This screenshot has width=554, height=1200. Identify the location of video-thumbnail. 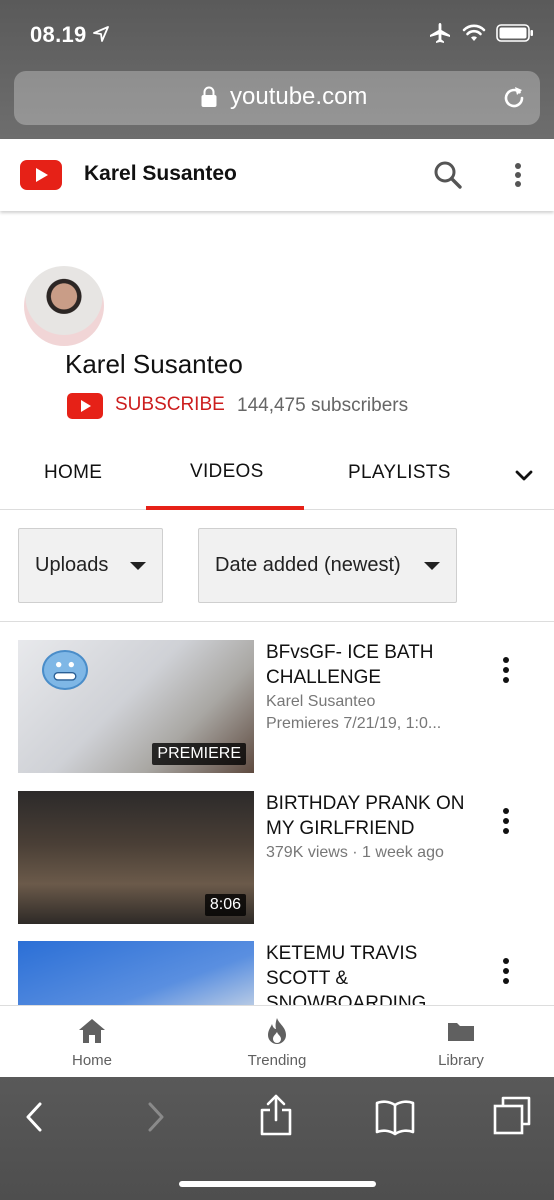
(136, 973).